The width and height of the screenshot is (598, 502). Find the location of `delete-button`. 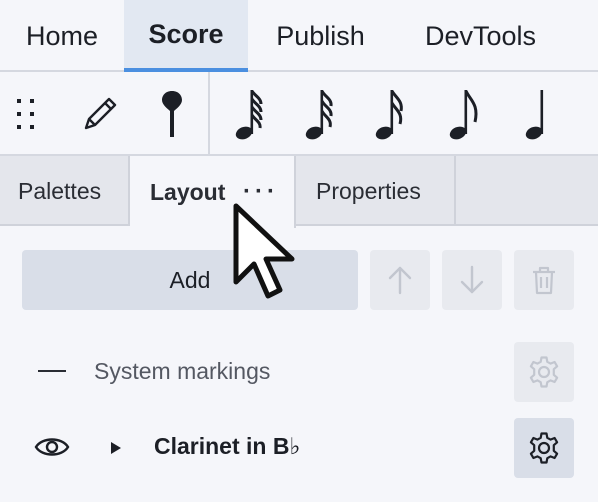

delete-button is located at coordinates (544, 280).